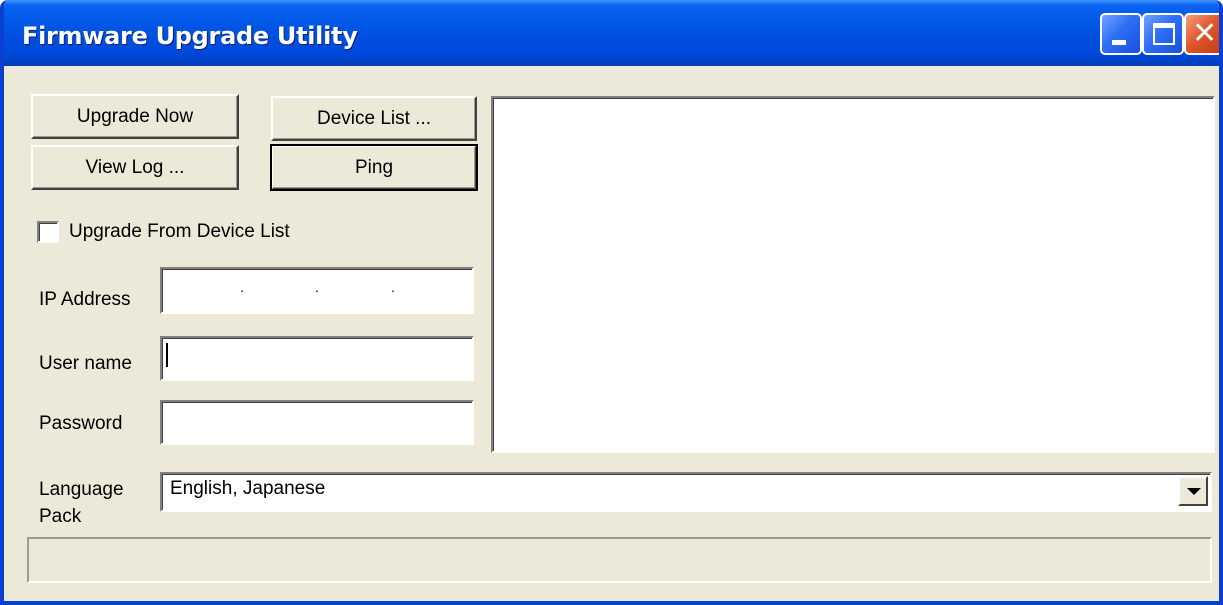 This screenshot has height=605, width=1223. I want to click on title-bar: Firmware Upgrade Utility ✕, so click(611, 33).